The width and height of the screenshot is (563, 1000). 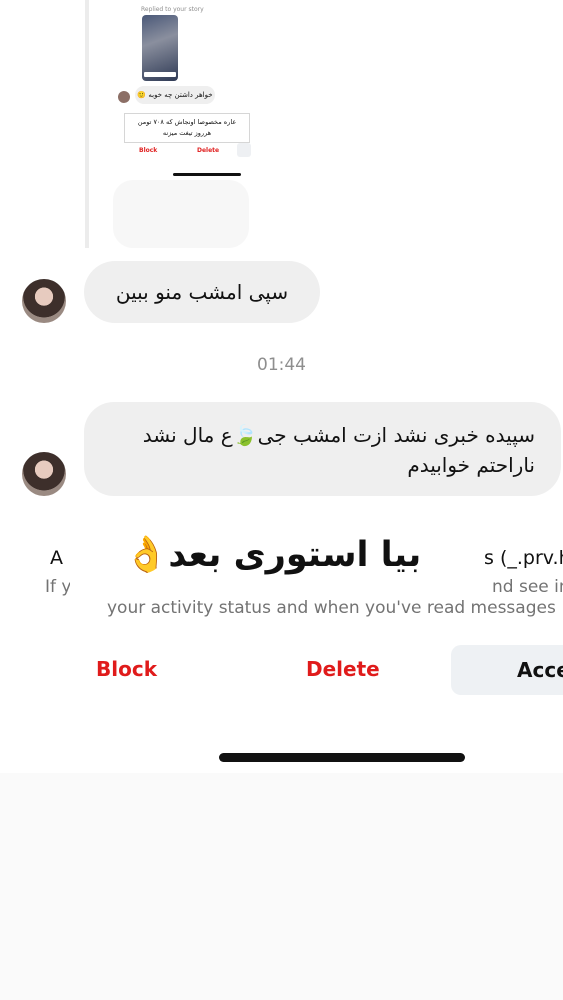 What do you see at coordinates (507, 670) in the screenshot?
I see `accept-button: Acce` at bounding box center [507, 670].